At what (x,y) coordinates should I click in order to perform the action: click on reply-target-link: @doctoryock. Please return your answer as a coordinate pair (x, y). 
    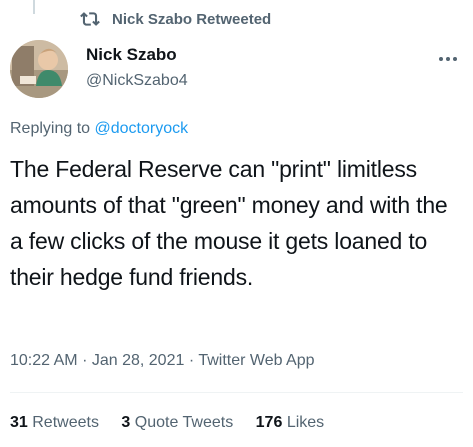
    Looking at the image, I should click on (142, 128).